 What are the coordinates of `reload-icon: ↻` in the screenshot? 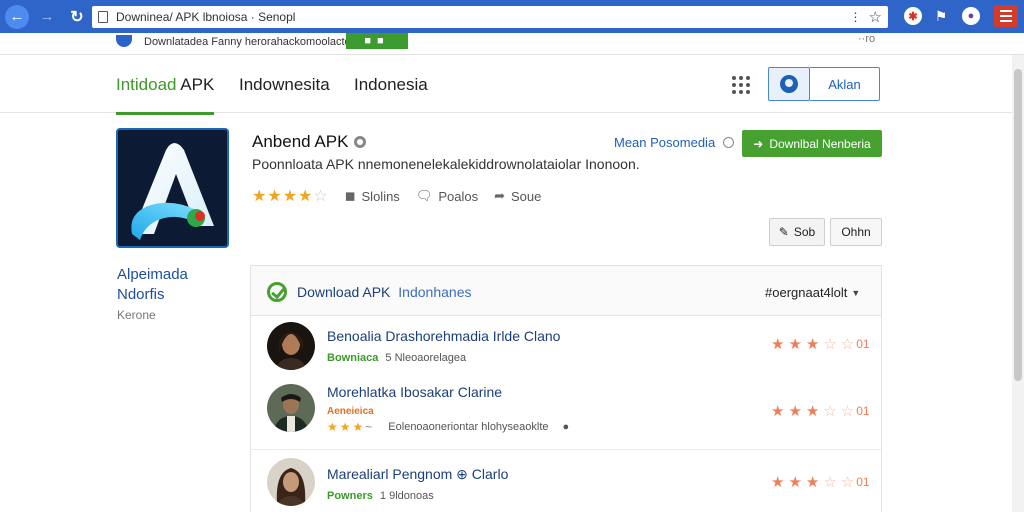 It's located at (77, 17).